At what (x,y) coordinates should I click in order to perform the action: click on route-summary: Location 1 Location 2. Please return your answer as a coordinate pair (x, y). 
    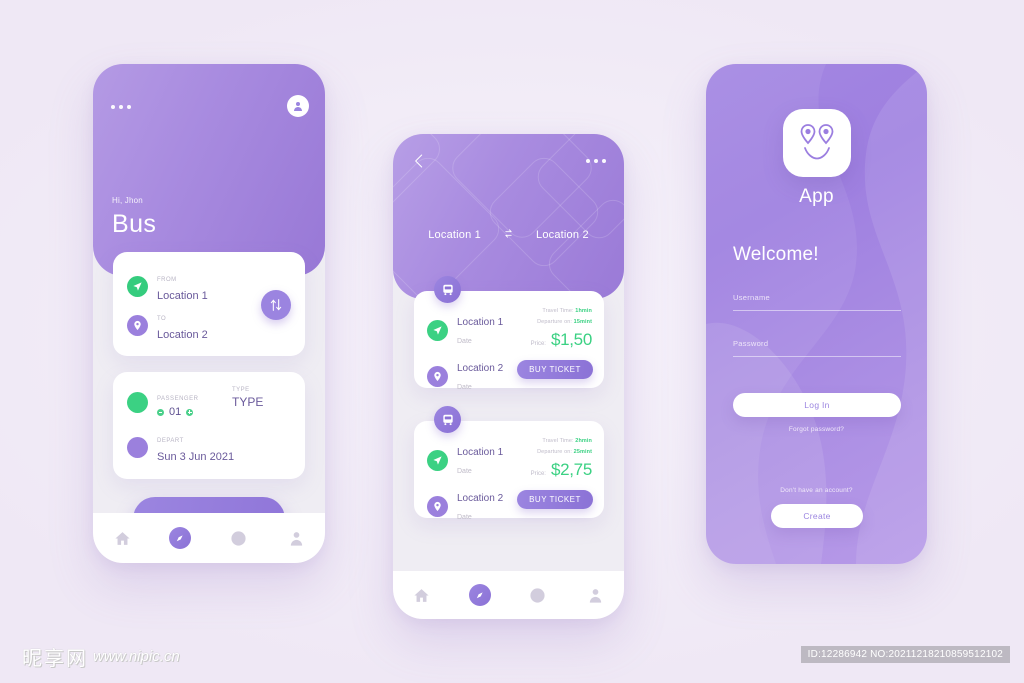
    Looking at the image, I should click on (508, 235).